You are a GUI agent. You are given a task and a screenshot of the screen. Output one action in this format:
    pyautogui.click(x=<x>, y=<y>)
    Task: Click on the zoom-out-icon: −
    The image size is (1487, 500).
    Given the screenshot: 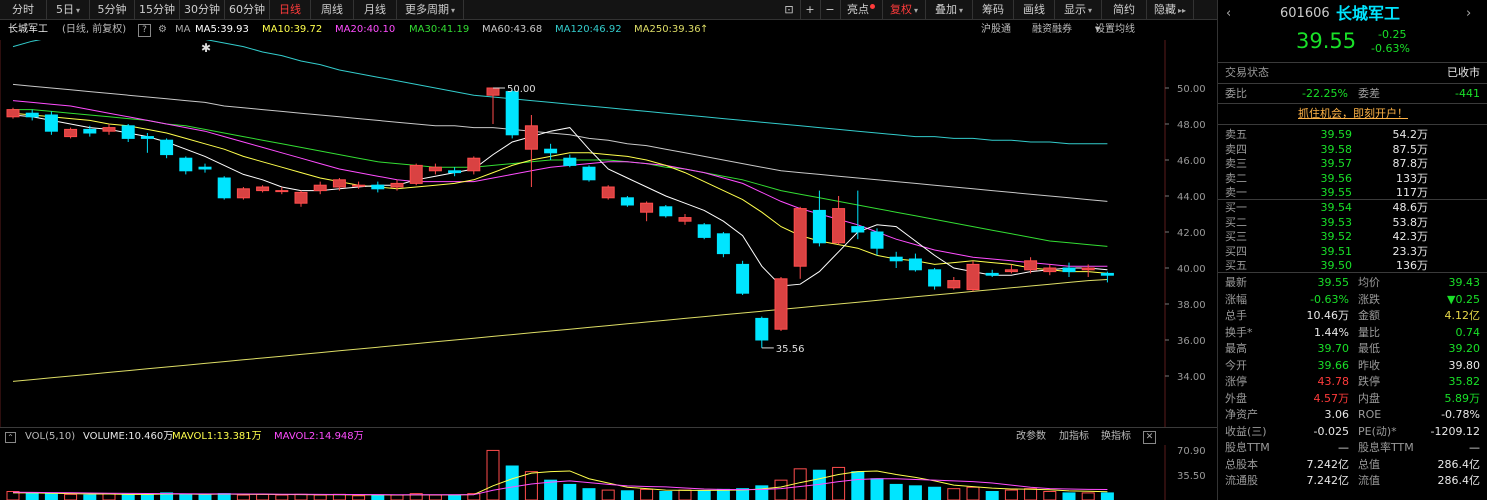 What is the action you would take?
    pyautogui.click(x=830, y=9)
    